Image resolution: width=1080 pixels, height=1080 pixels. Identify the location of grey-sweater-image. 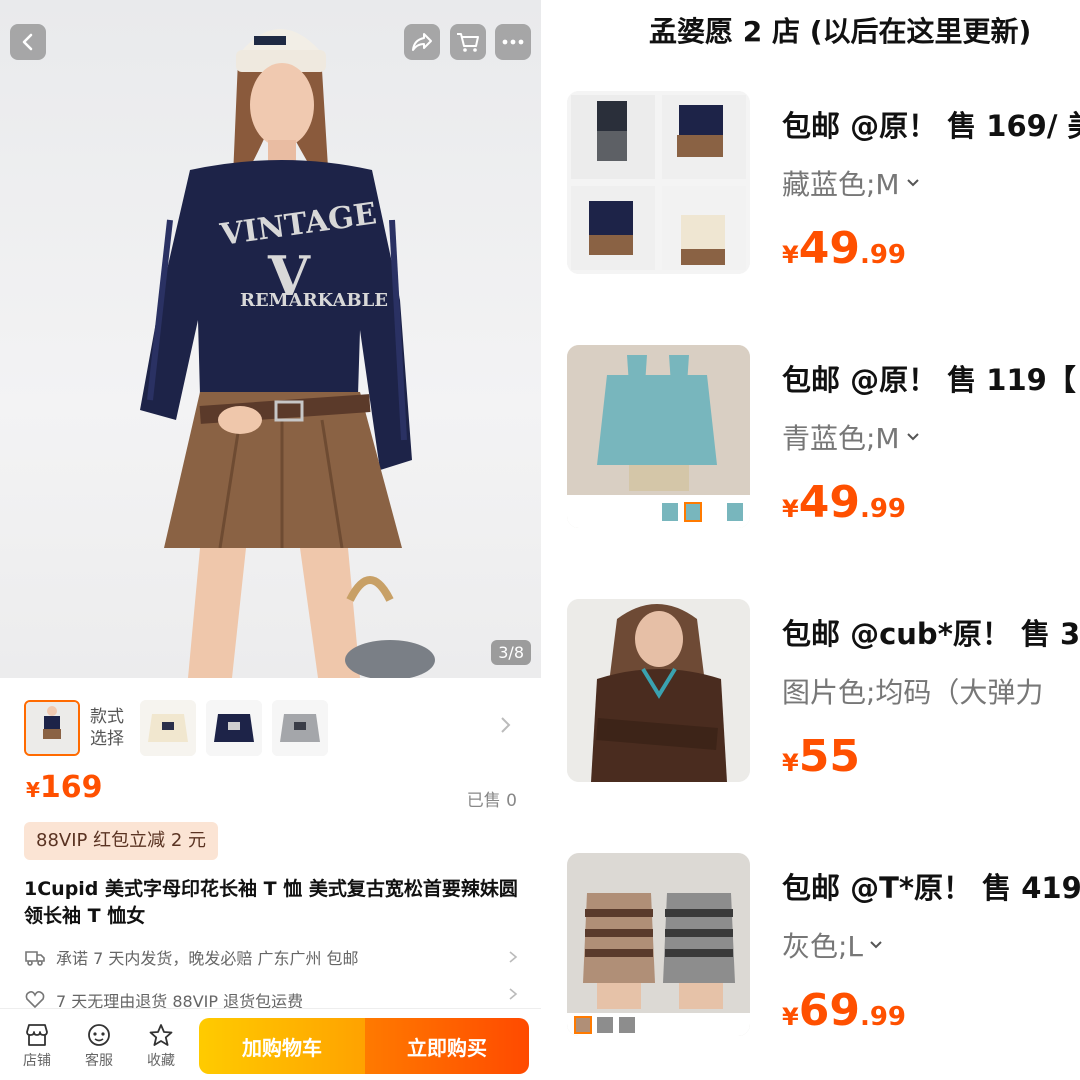
(300, 728).